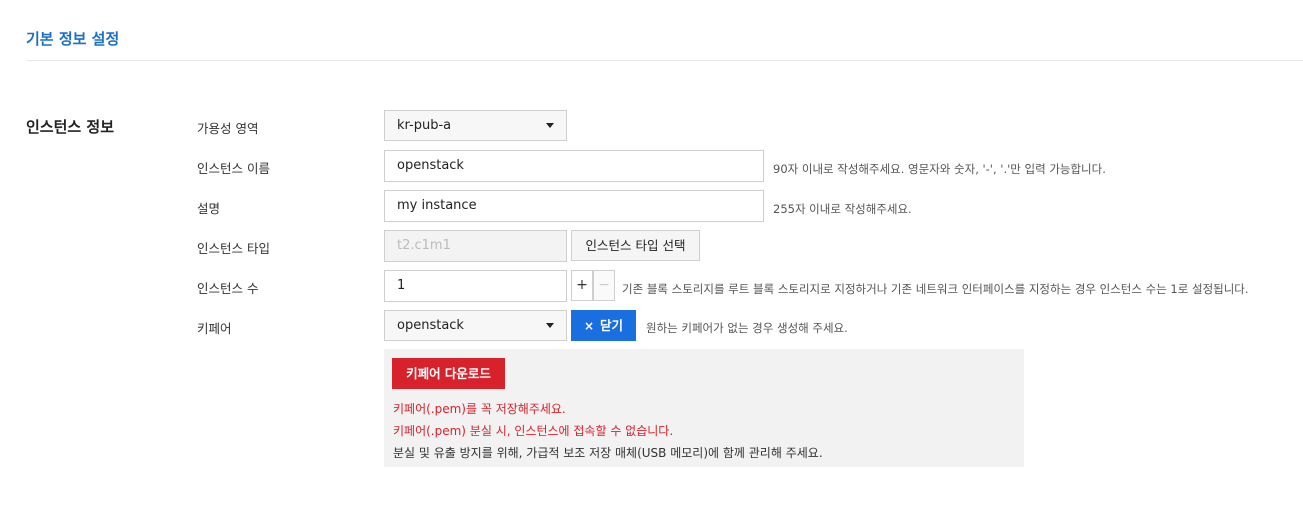  What do you see at coordinates (424, 125) in the screenshot?
I see `availability-zone-value: kr-pub-a` at bounding box center [424, 125].